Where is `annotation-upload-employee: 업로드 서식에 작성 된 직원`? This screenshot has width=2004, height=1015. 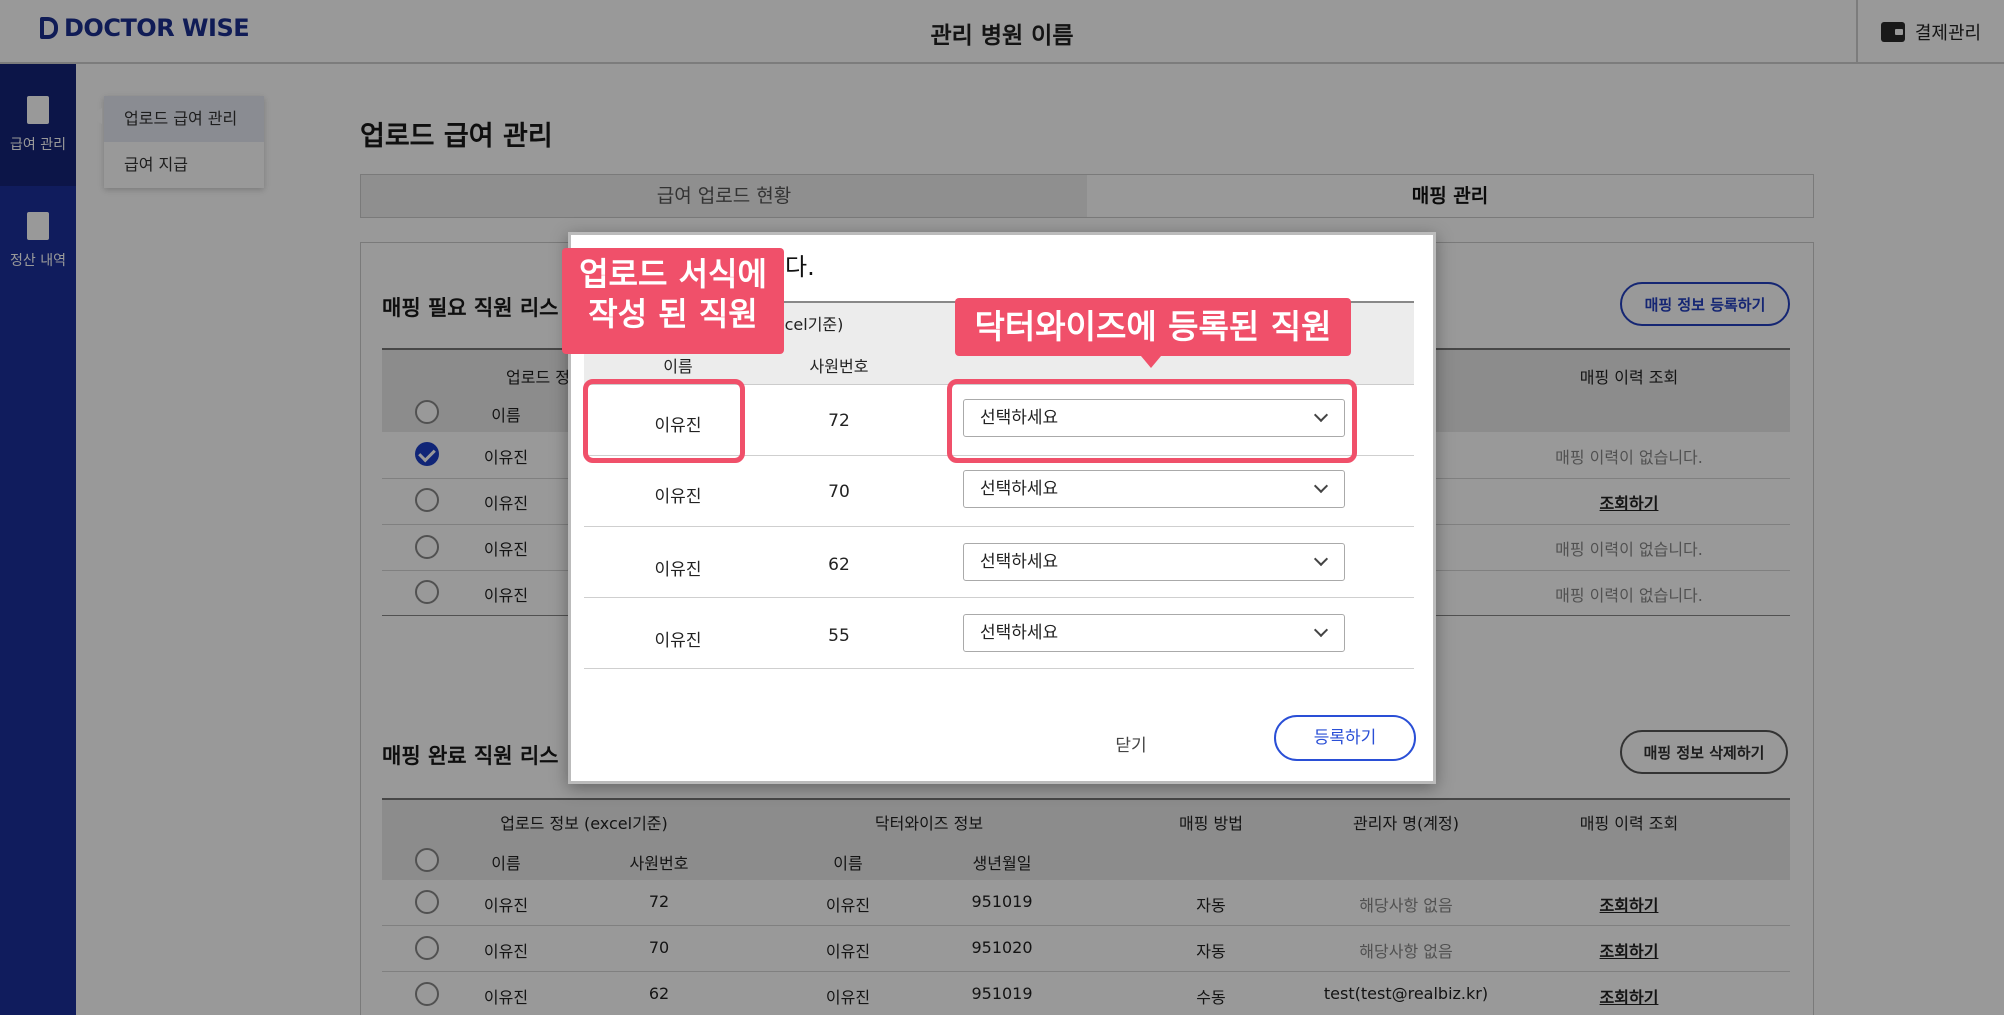 annotation-upload-employee: 업로드 서식에 작성 된 직원 is located at coordinates (673, 301).